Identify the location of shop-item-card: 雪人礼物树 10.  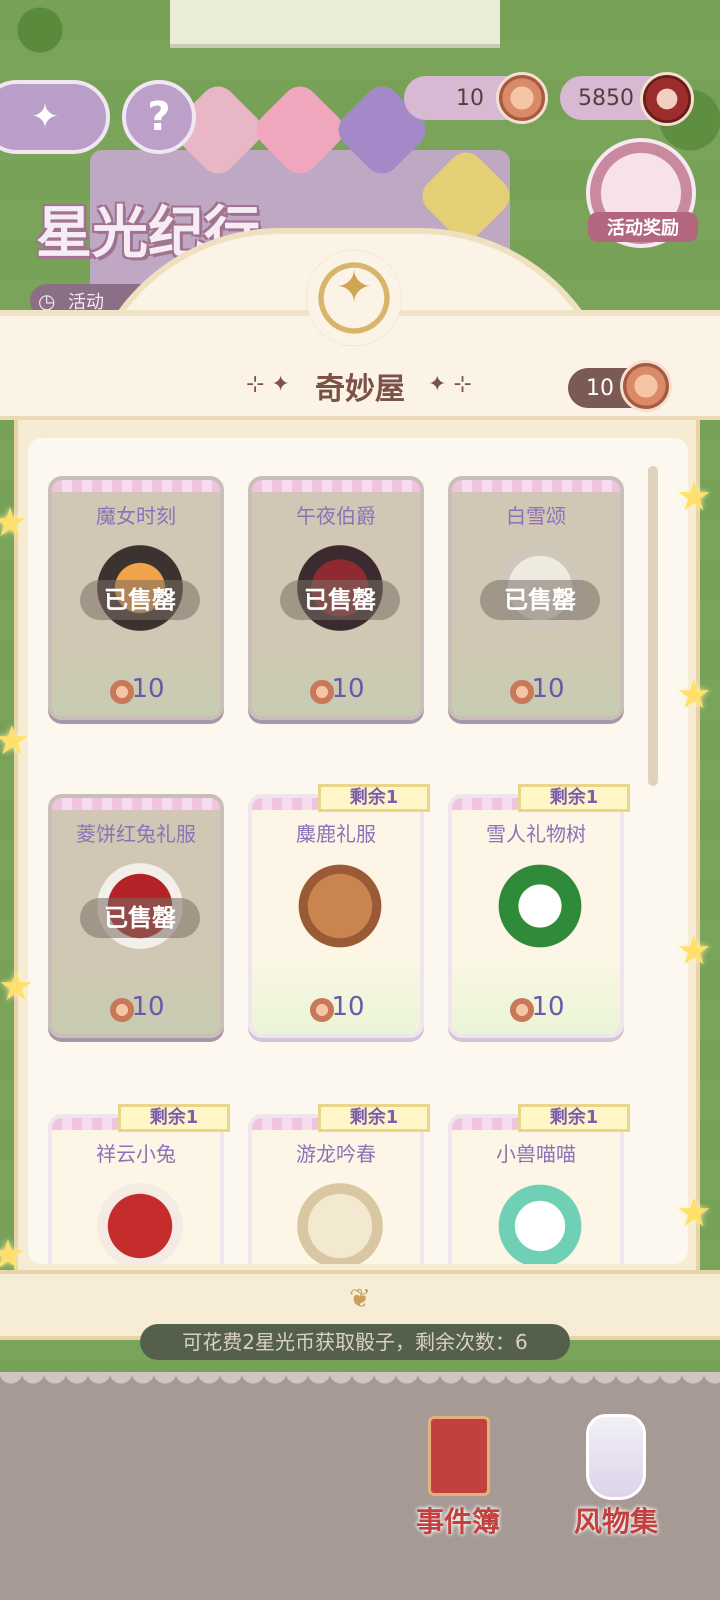
(536, 916).